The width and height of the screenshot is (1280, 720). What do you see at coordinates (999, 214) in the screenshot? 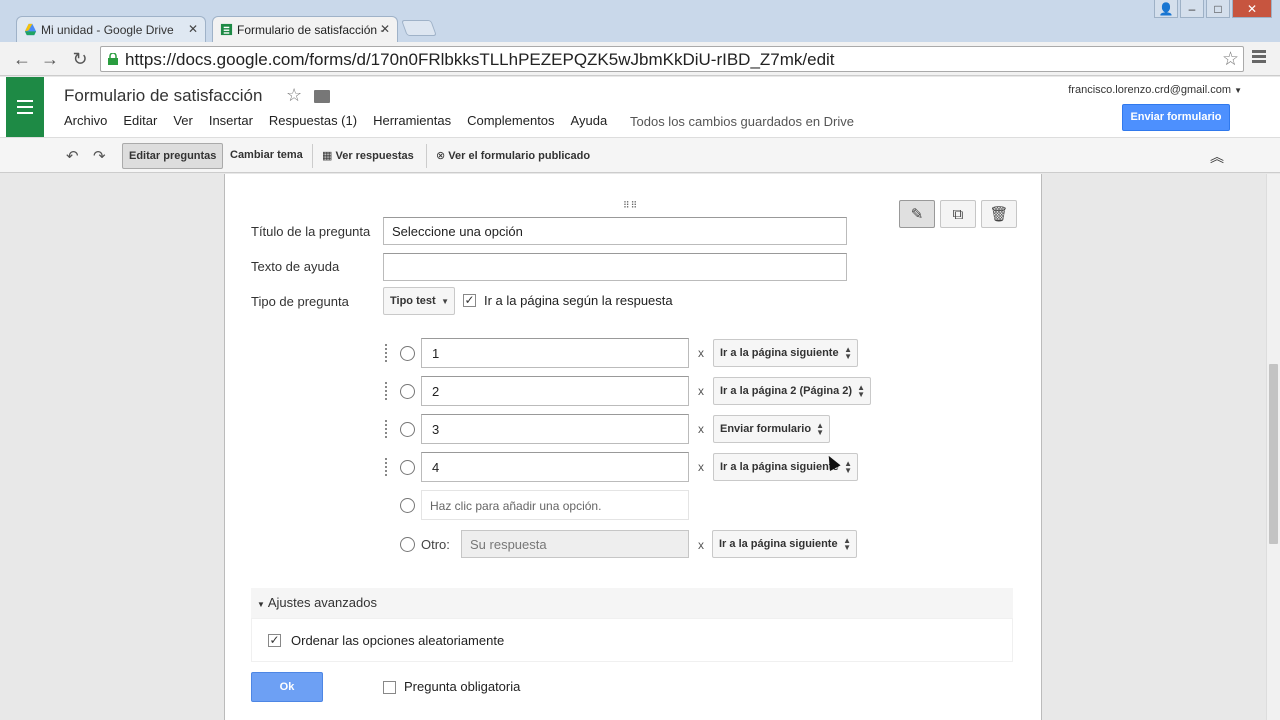
I see `trash-icon: 🗑` at bounding box center [999, 214].